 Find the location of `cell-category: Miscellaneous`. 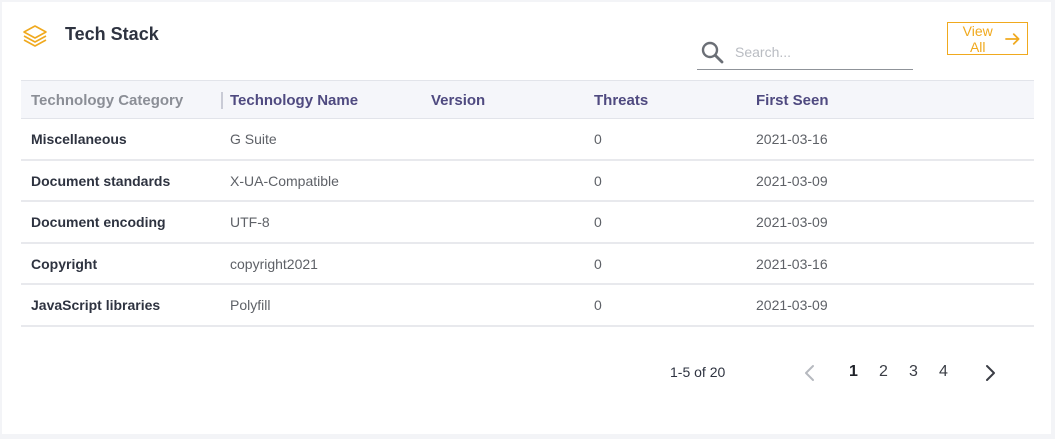

cell-category: Miscellaneous is located at coordinates (79, 139).